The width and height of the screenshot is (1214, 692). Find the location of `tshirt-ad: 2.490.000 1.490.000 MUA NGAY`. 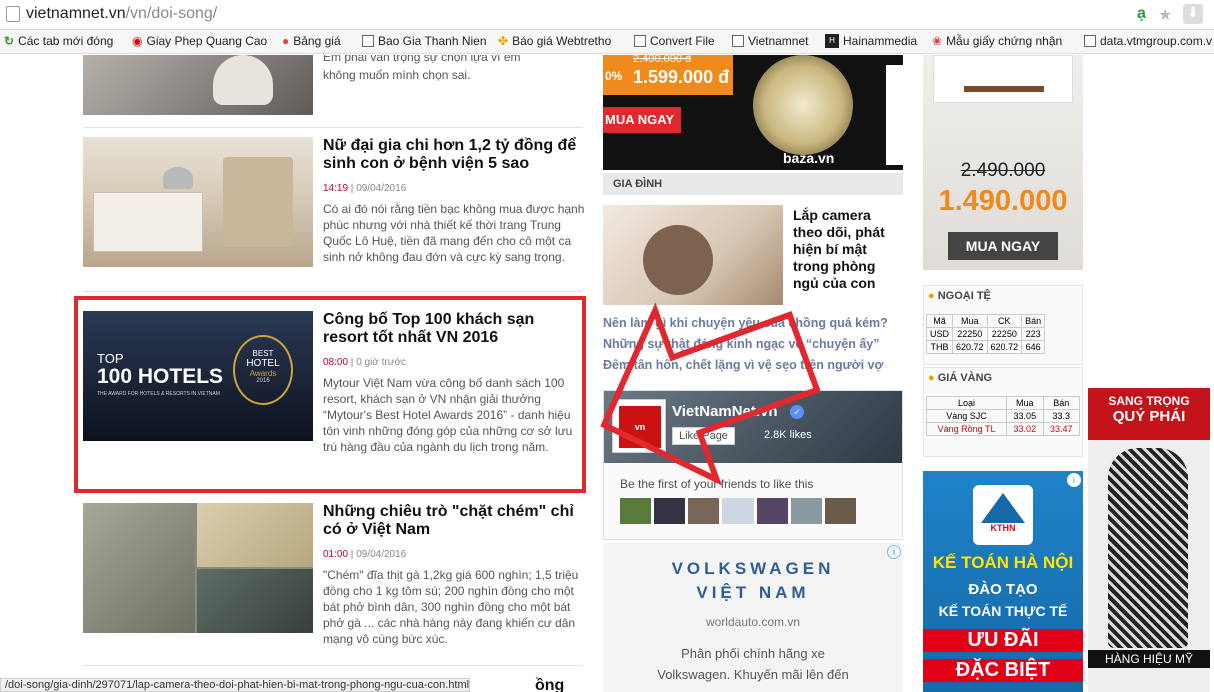

tshirt-ad: 2.490.000 1.490.000 MUA NGAY is located at coordinates (1003, 162).